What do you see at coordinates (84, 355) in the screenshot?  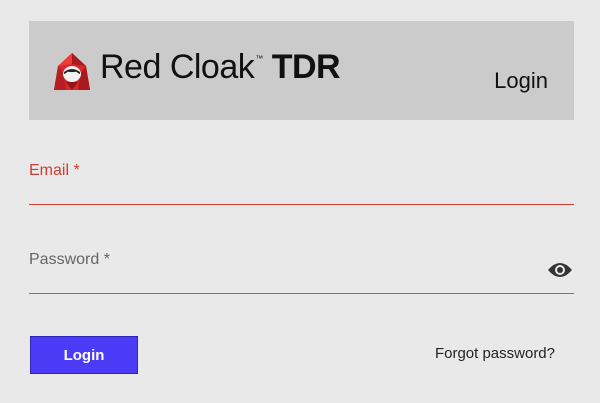 I see `login-button: Login` at bounding box center [84, 355].